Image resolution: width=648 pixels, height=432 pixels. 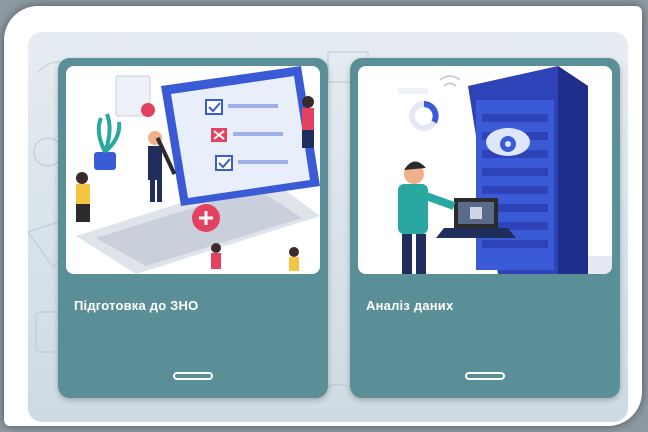 What do you see at coordinates (410, 305) in the screenshot?
I see `card-title: Аналіз даних` at bounding box center [410, 305].